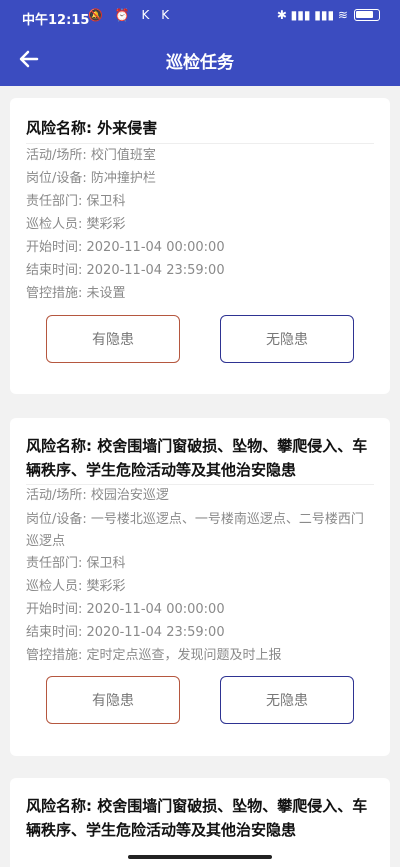  Describe the element at coordinates (200, 16) in the screenshot. I see `status-bar: 中午12:15 🔕 ⏰ K K ✱ ▮▮▮ ▮▮▮ ≋` at that location.